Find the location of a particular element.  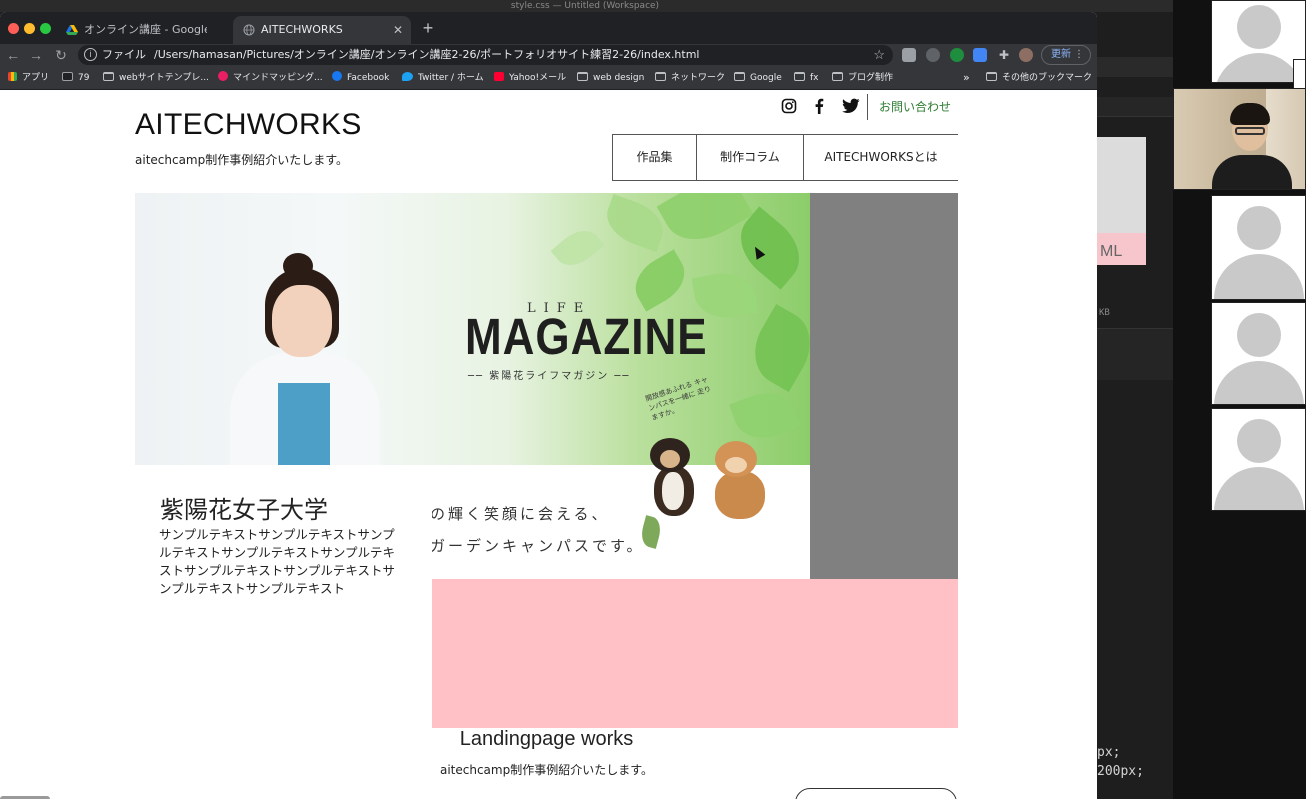

instagram-icon is located at coordinates (789, 106).